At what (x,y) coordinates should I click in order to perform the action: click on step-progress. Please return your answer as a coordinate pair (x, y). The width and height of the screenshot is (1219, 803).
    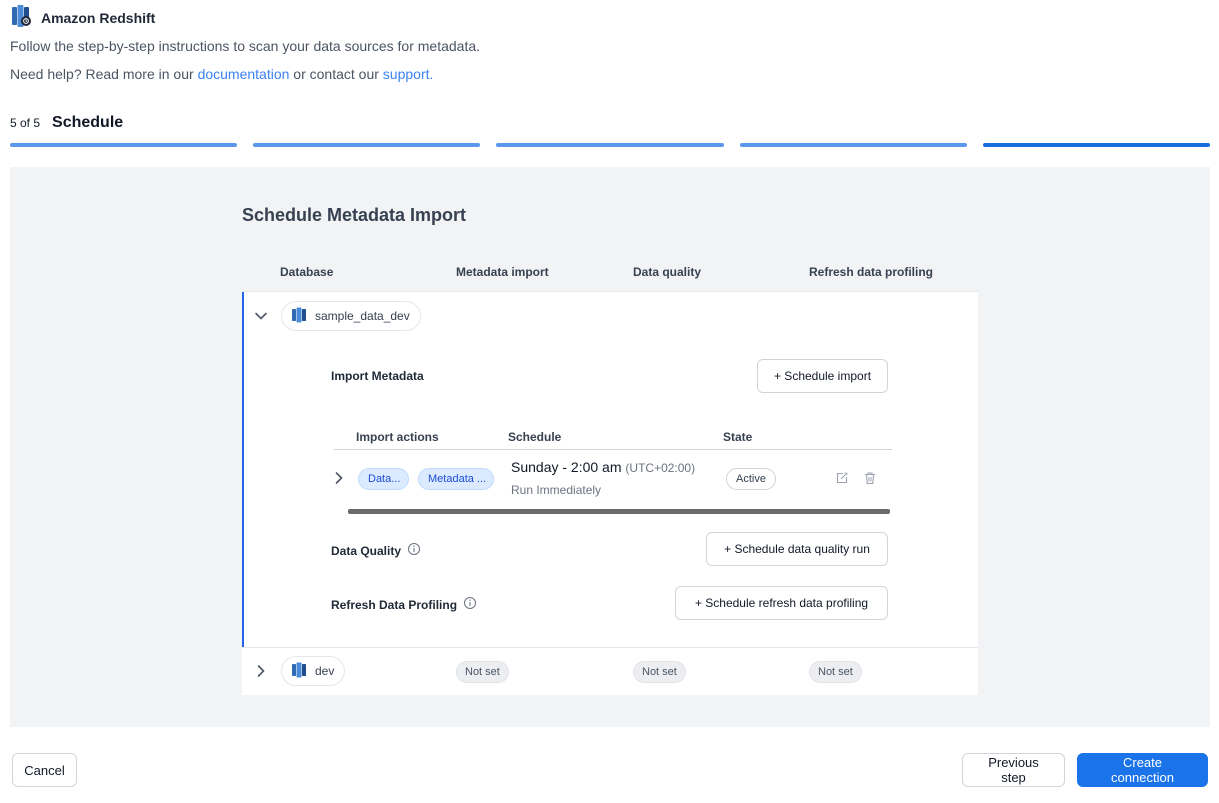
    Looking at the image, I should click on (610, 145).